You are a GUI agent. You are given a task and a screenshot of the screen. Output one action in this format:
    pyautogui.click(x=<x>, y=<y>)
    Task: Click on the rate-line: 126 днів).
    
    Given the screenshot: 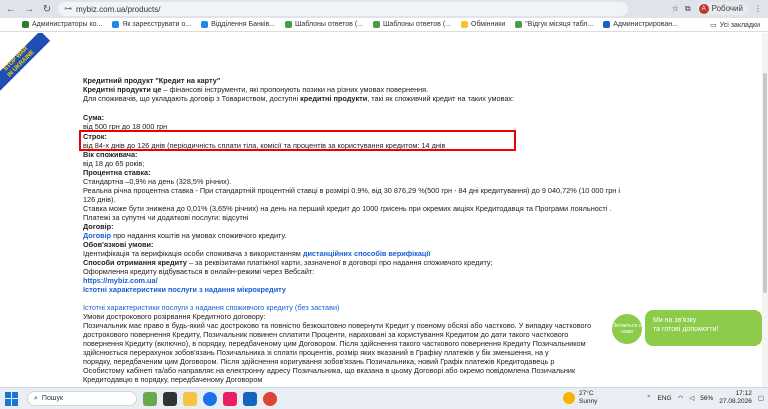 What is the action you would take?
    pyautogui.click(x=99, y=199)
    